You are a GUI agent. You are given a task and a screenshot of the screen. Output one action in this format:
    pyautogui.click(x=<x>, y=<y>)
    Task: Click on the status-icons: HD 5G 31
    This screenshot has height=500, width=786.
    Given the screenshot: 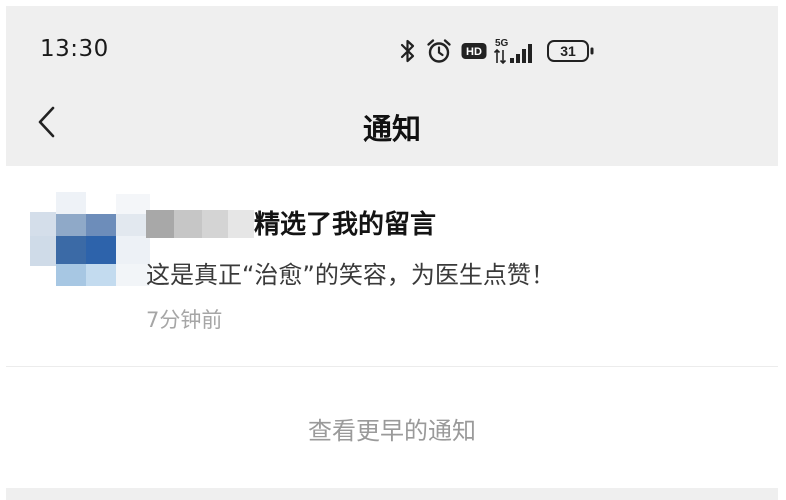 What is the action you would take?
    pyautogui.click(x=497, y=51)
    